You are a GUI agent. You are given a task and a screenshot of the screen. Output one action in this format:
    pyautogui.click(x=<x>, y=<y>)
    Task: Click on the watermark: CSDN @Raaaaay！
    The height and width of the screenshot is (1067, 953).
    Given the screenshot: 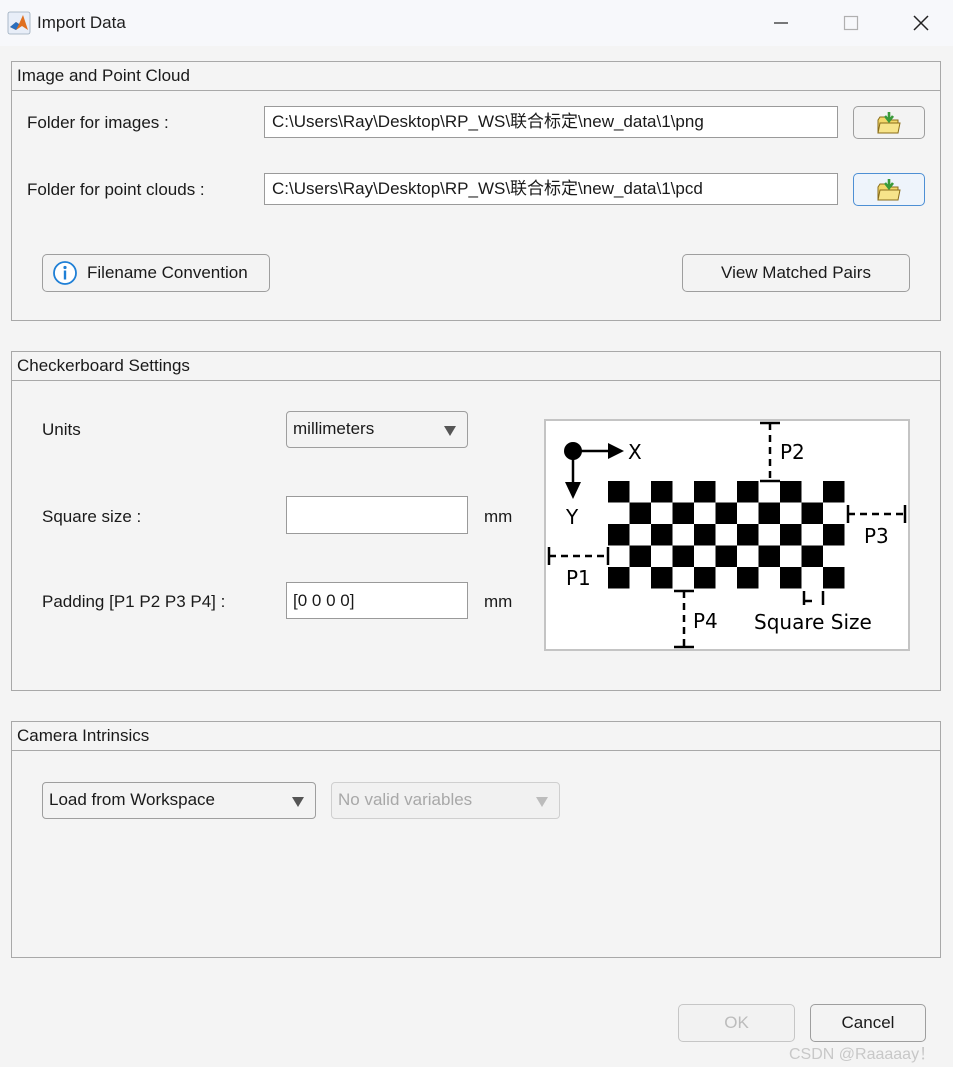 What is the action you would take?
    pyautogui.click(x=862, y=1054)
    